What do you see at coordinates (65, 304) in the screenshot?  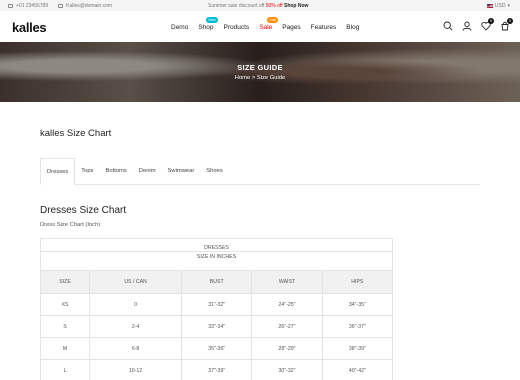 I see `table-cell: XS` at bounding box center [65, 304].